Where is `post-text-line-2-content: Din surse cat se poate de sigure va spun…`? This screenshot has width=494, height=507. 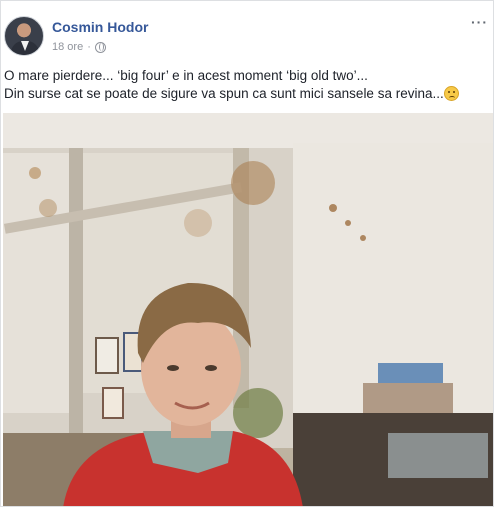
post-text-line-2-content: Din surse cat se poate de sigure va spun… is located at coordinates (224, 93).